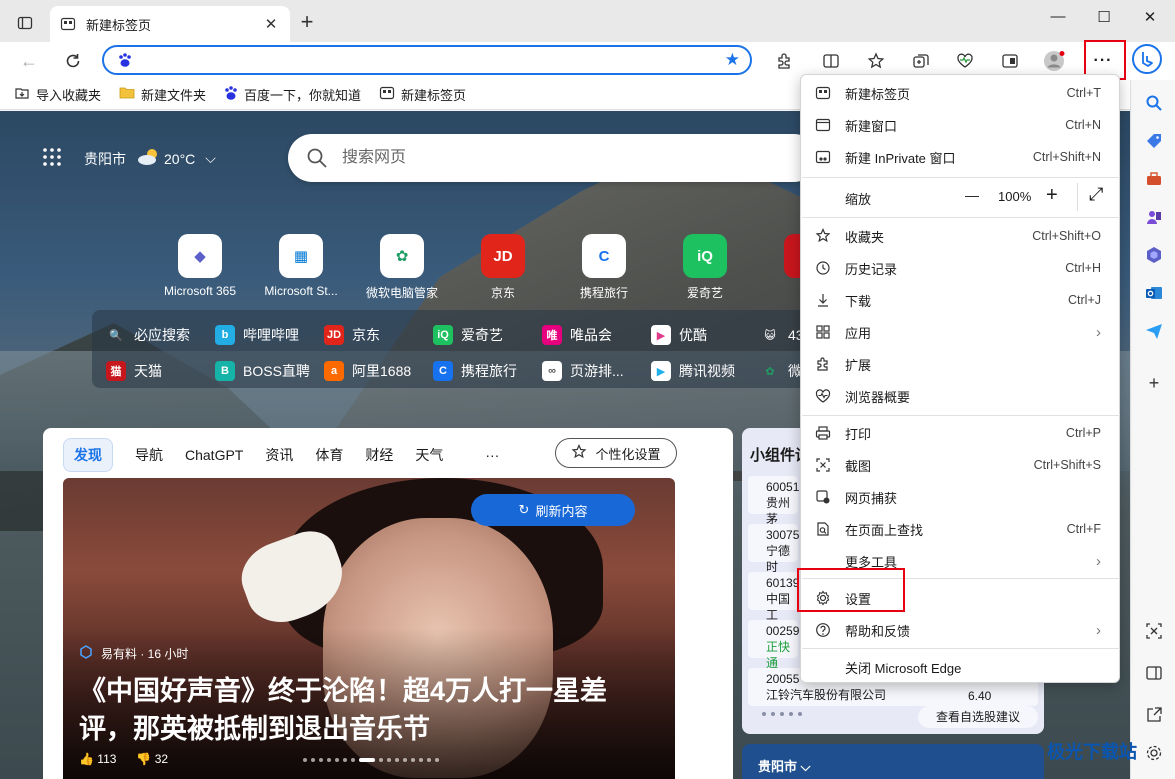  Describe the element at coordinates (25, 23) in the screenshot. I see `tab-actions-icon` at that location.